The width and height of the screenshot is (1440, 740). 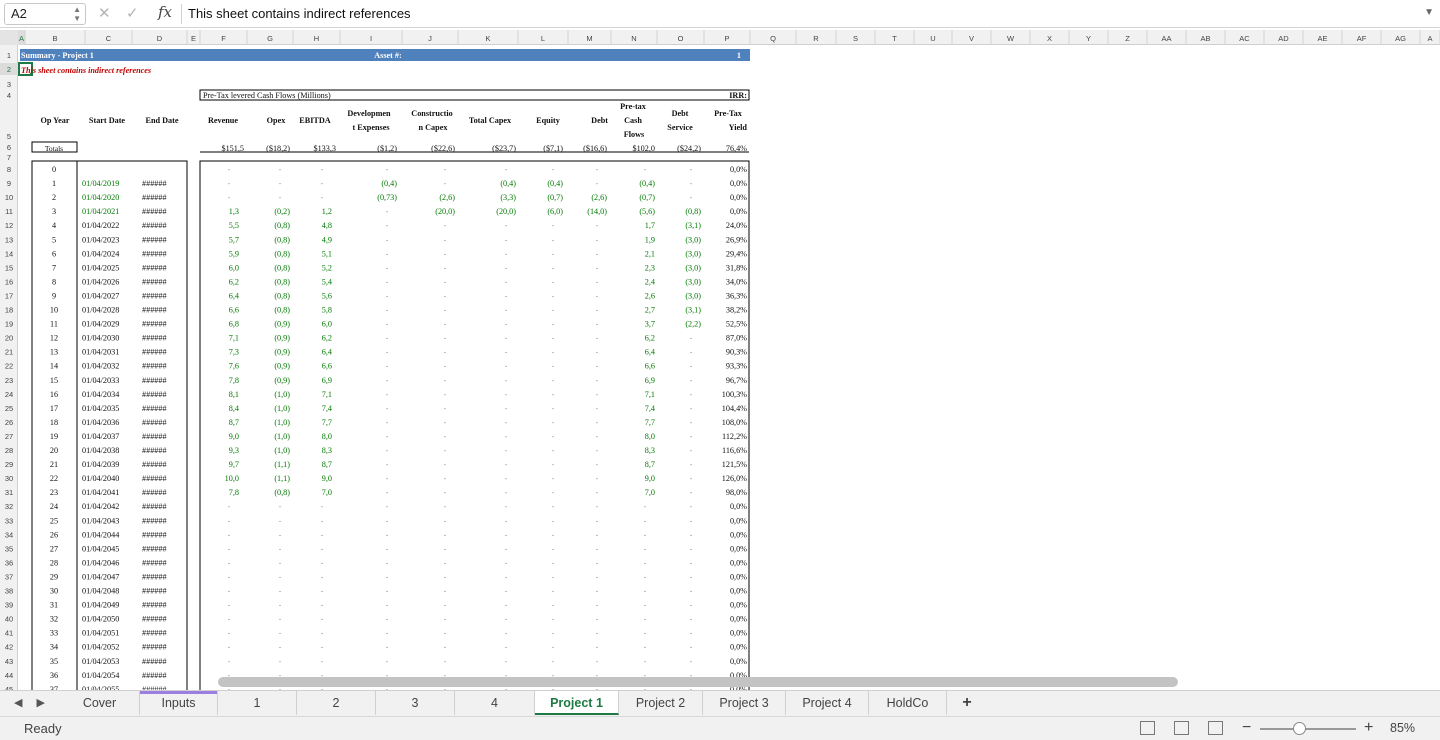 What do you see at coordinates (234, 338) in the screenshot?
I see `cell-rev: 7,1` at bounding box center [234, 338].